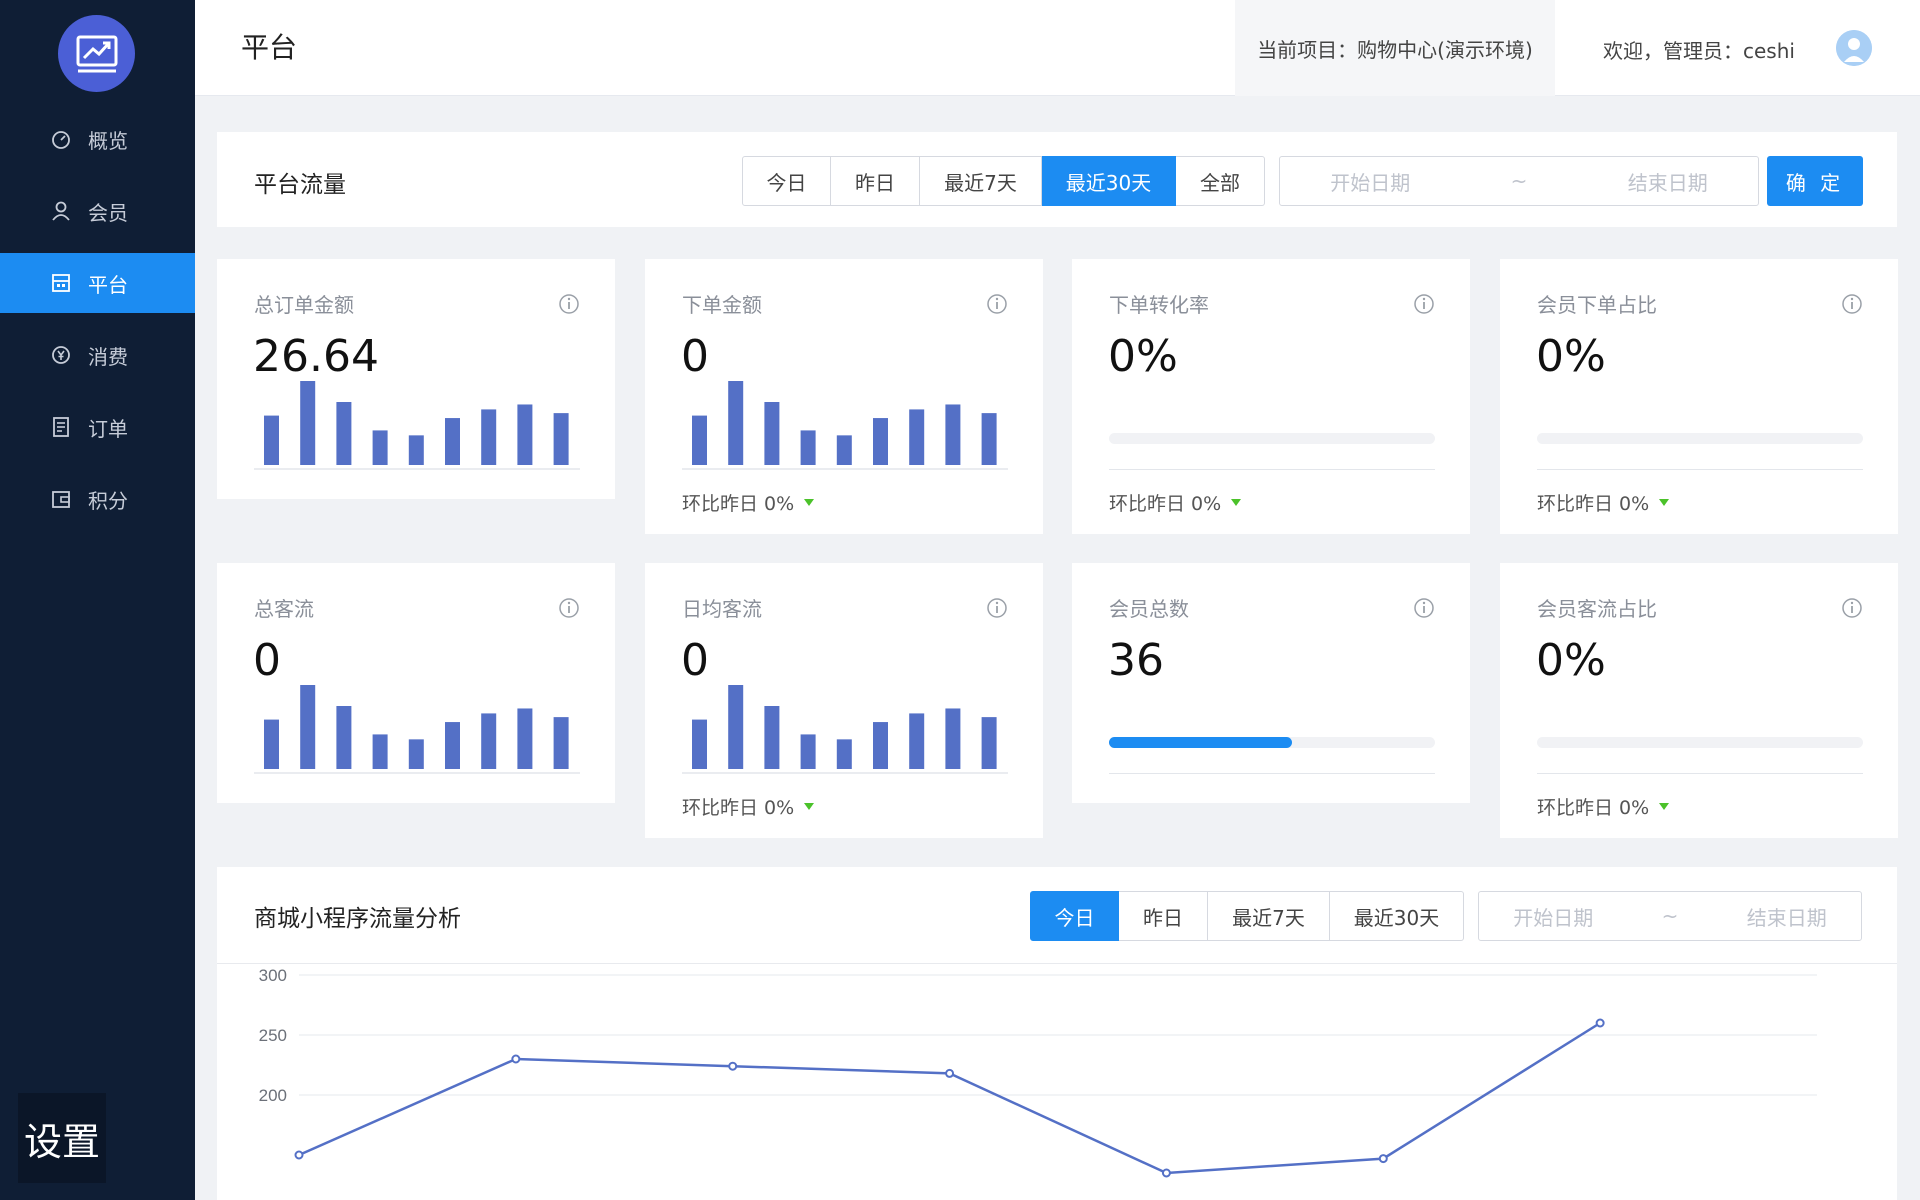 This screenshot has height=1200, width=1920. Describe the element at coordinates (844, 700) in the screenshot. I see `metric-card: 日均客流 0 环比昨日 0%` at that location.